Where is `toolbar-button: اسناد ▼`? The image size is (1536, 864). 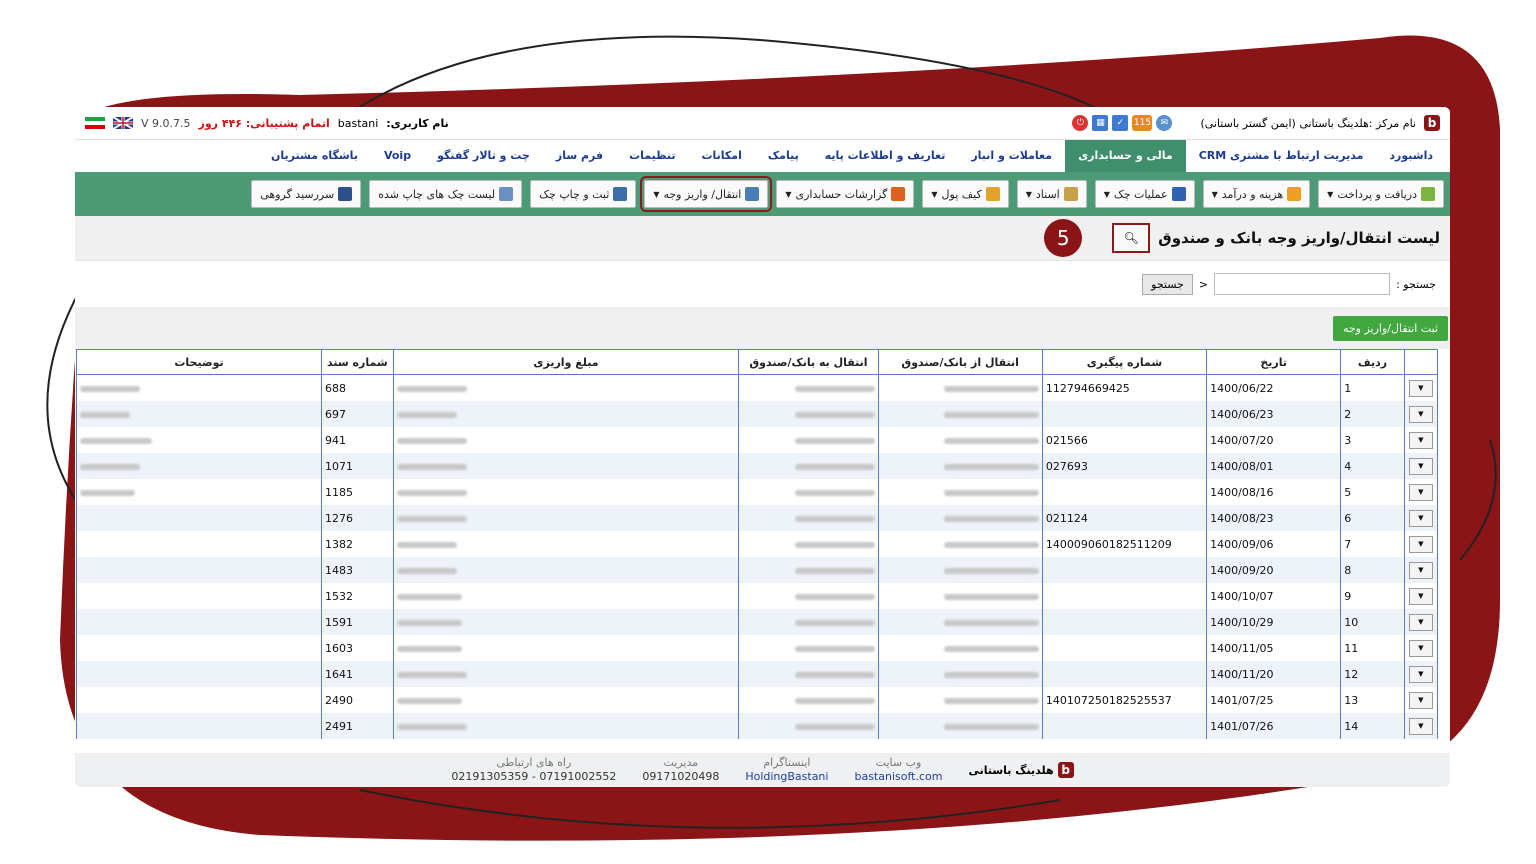
toolbar-button: اسناد ▼ is located at coordinates (1051, 194).